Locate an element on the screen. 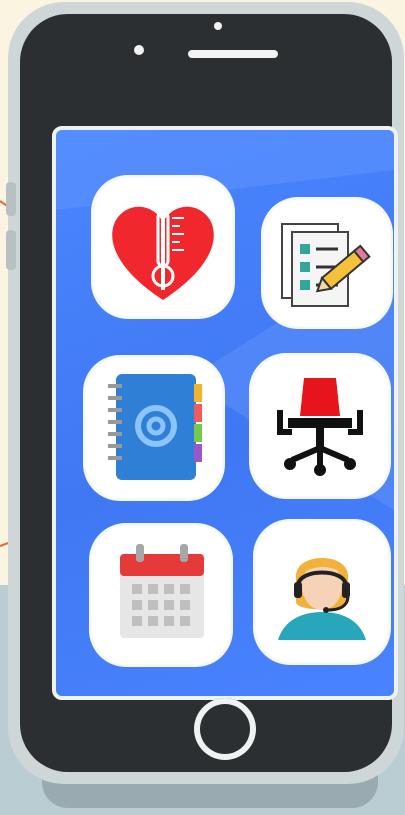 Image resolution: width=405 pixels, height=815 pixels. office-app-button is located at coordinates (320, 426).